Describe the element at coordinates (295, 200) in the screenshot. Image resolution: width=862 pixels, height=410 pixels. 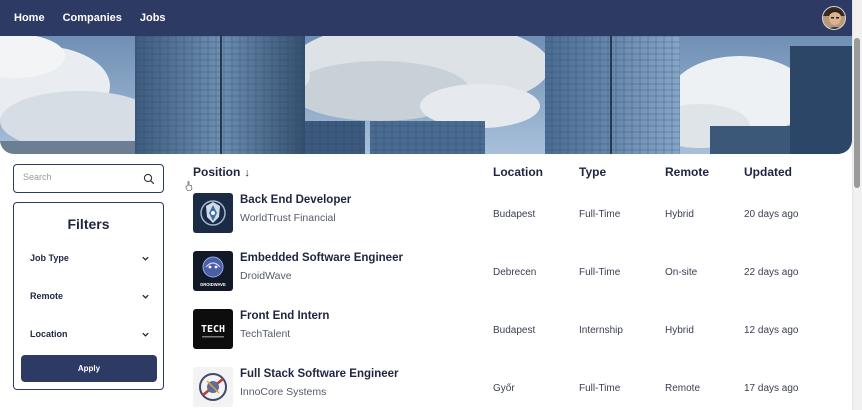
I see `job-title: Back End Developer` at that location.